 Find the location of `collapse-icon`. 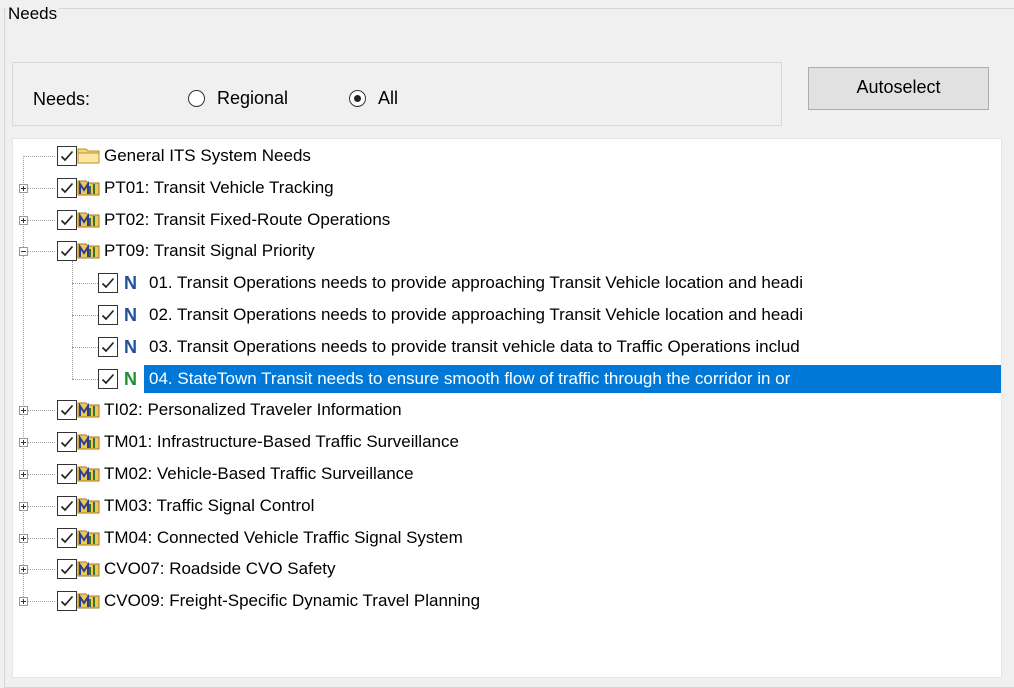

collapse-icon is located at coordinates (23, 252).